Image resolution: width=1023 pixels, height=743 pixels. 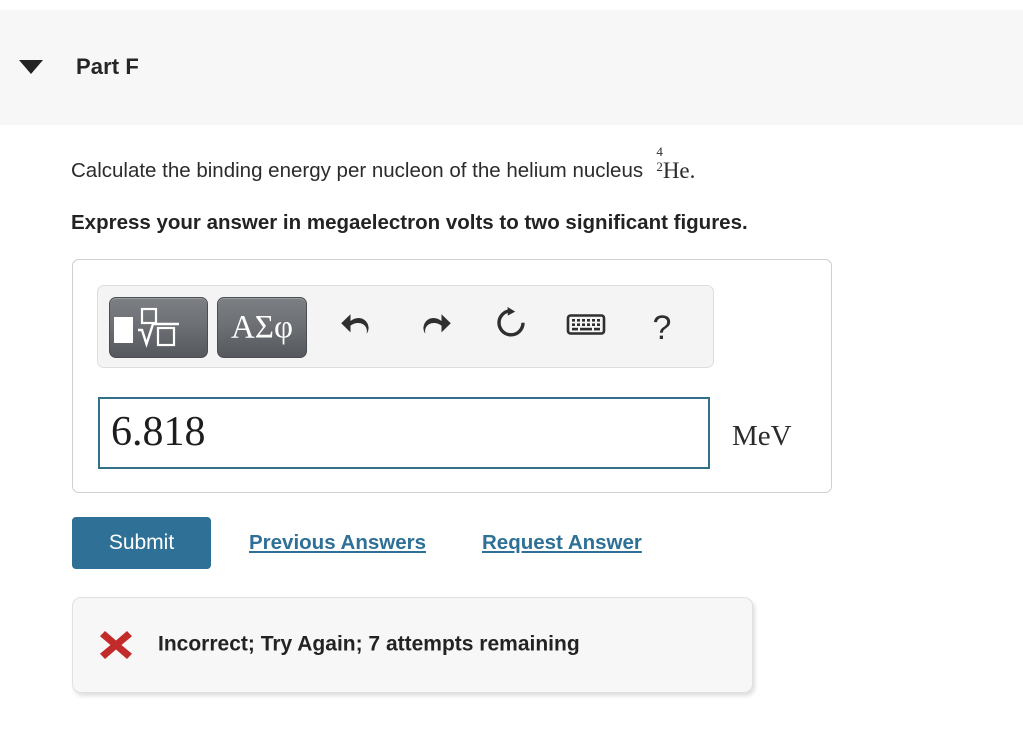 What do you see at coordinates (676, 170) in the screenshot?
I see `isotope-symbol: He` at bounding box center [676, 170].